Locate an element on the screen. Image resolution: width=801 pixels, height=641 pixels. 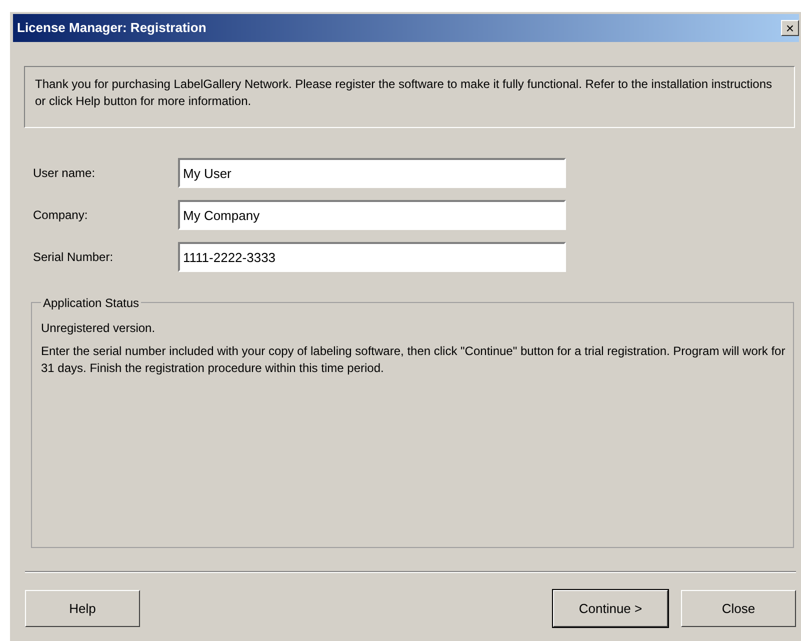
dialog-button: Help is located at coordinates (82, 608).